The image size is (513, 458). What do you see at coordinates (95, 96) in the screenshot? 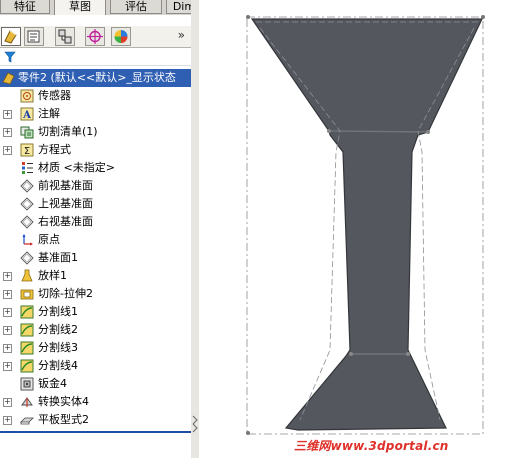
I see `tree-item-sensors: 传感器` at bounding box center [95, 96].